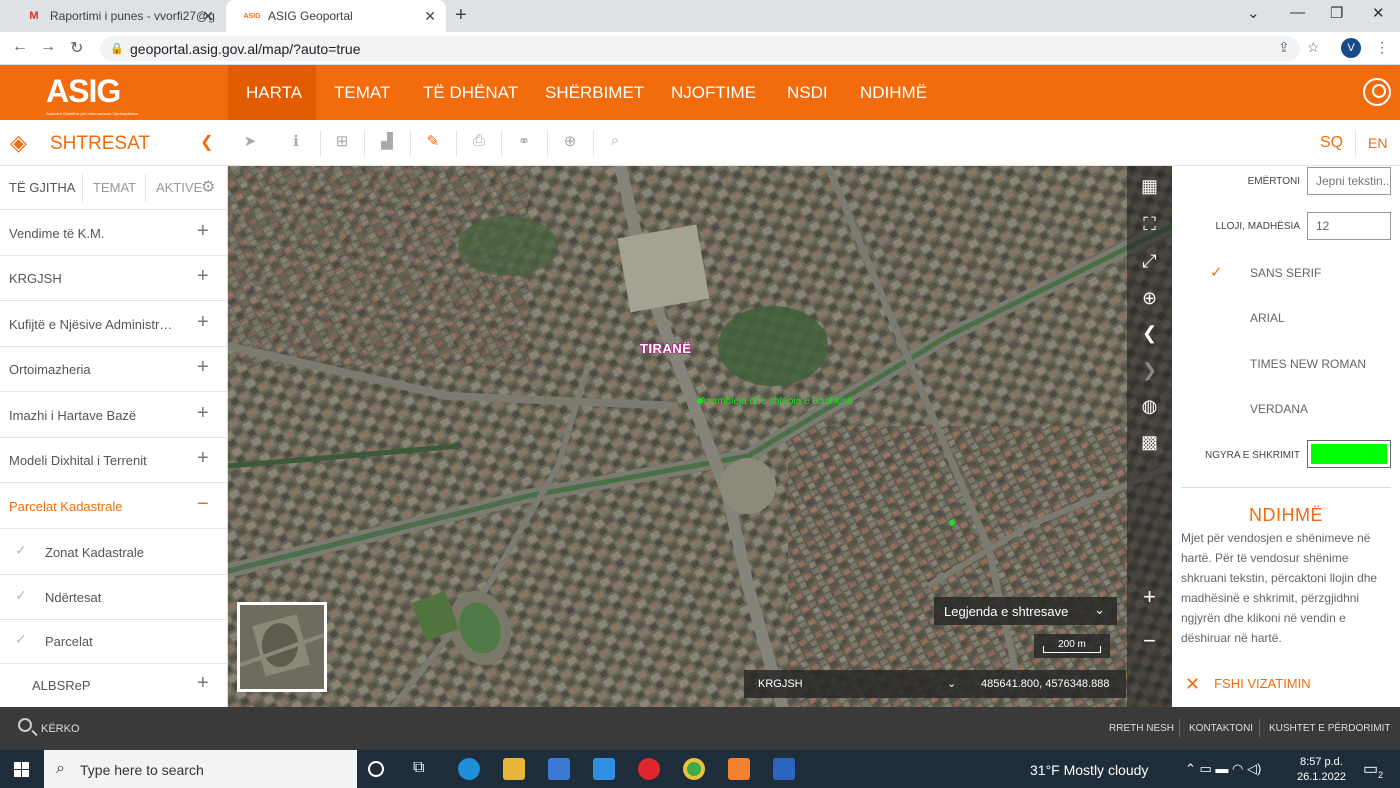 Image resolution: width=1400 pixels, height=788 pixels. Describe the element at coordinates (1248, 684) in the screenshot. I see `clear-drawing-button: ✕ FSHI VIZATIMIN` at that location.